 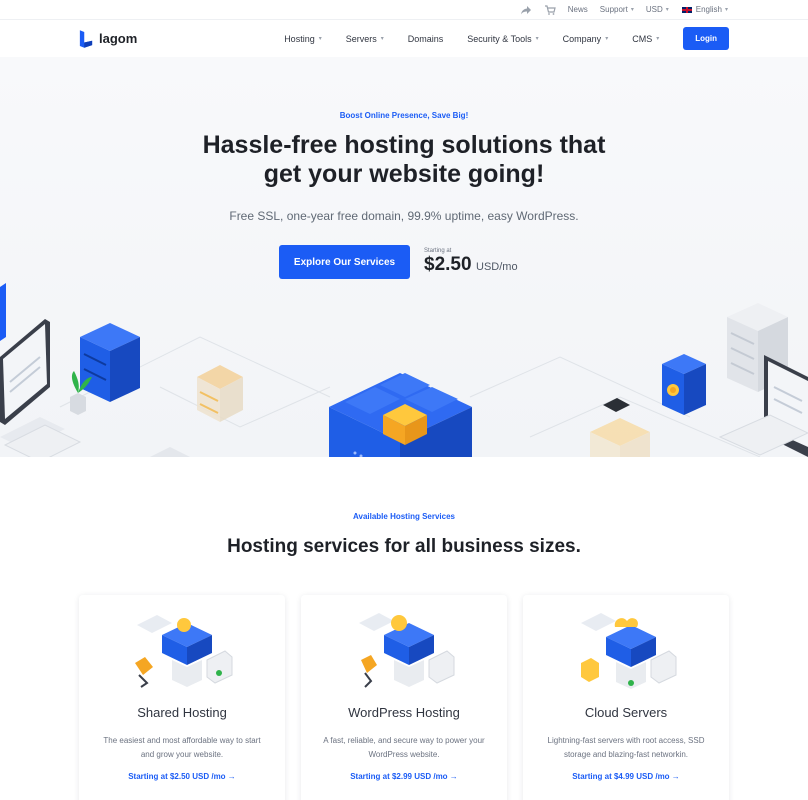 What do you see at coordinates (582, 38) in the screenshot?
I see `nav-label: Company` at bounding box center [582, 38].